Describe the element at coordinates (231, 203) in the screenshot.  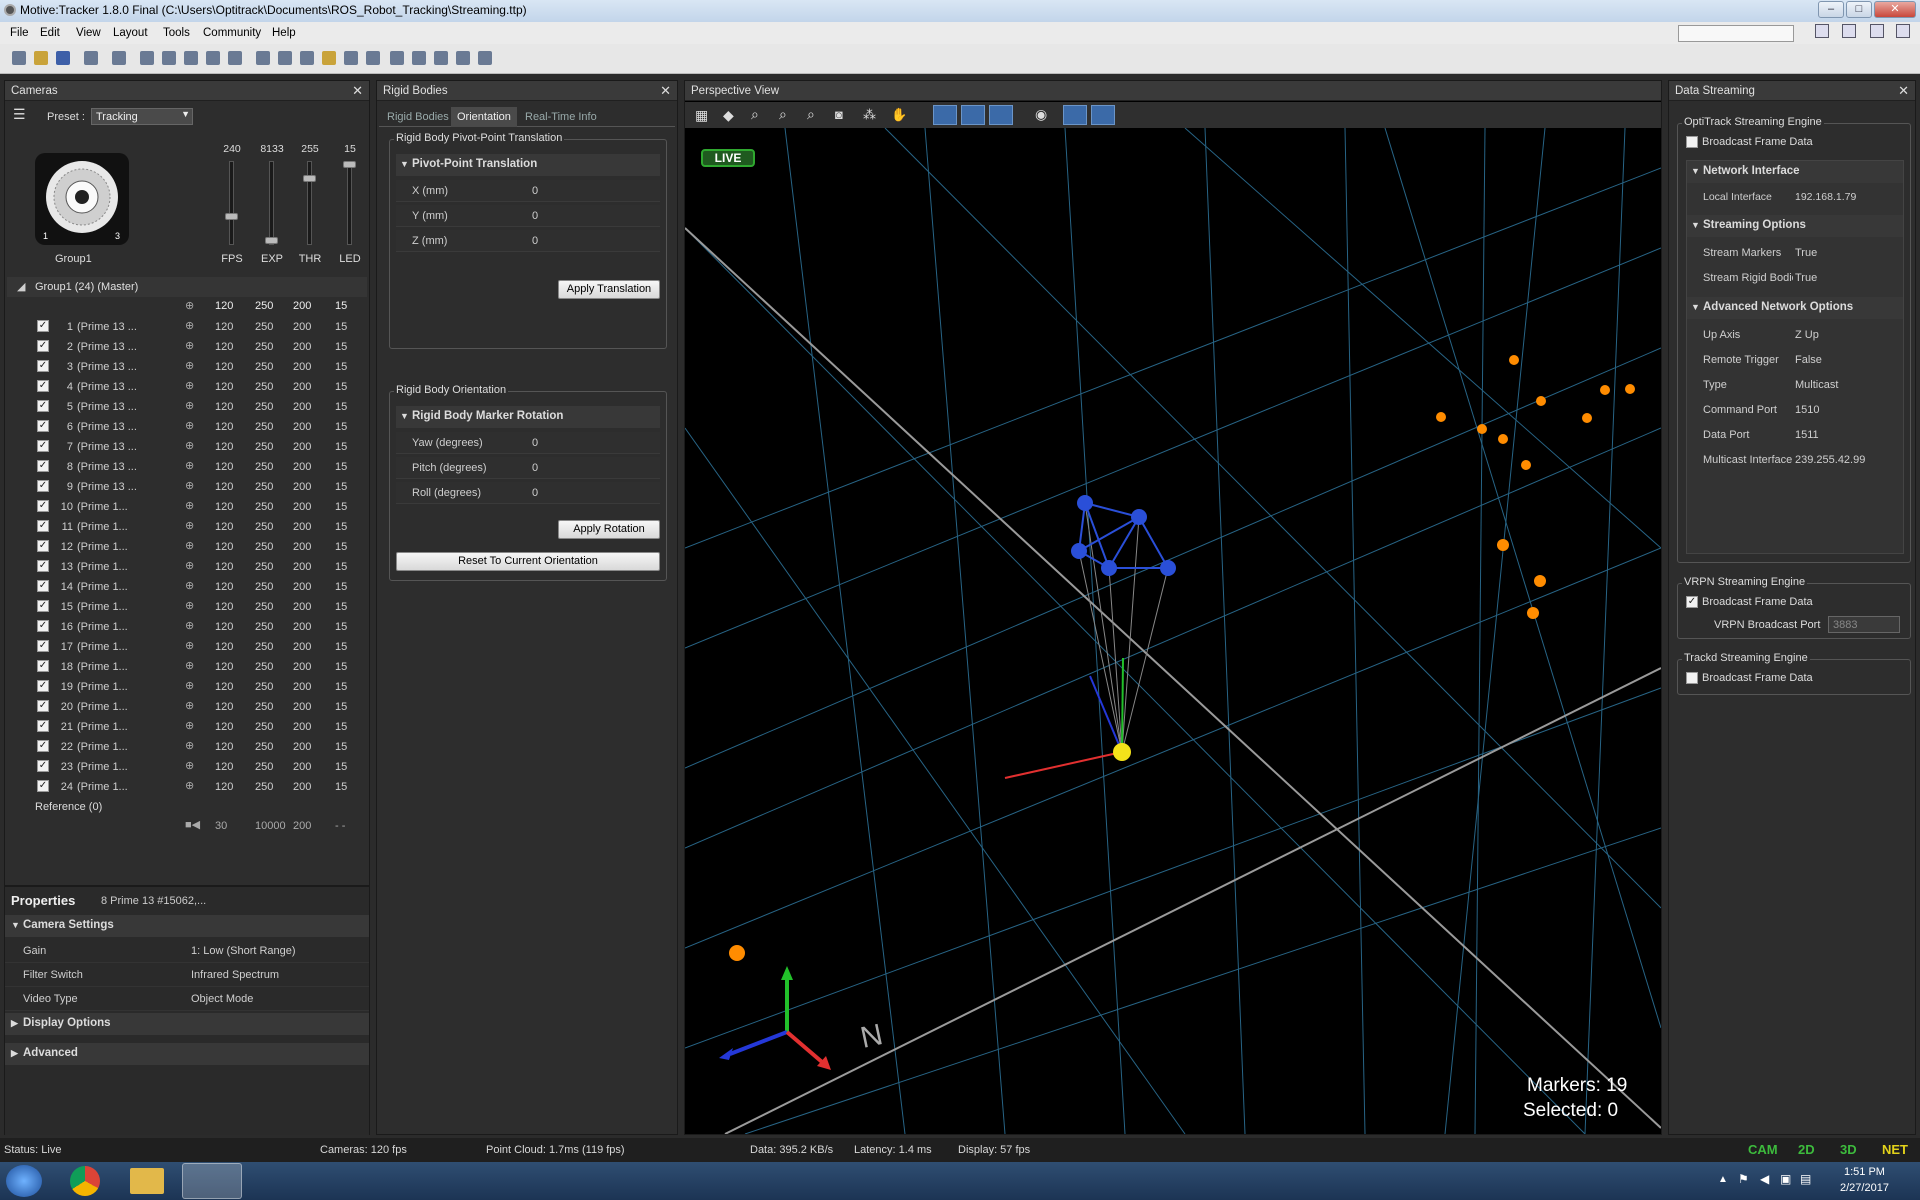
I see `slider-fps-track` at that location.